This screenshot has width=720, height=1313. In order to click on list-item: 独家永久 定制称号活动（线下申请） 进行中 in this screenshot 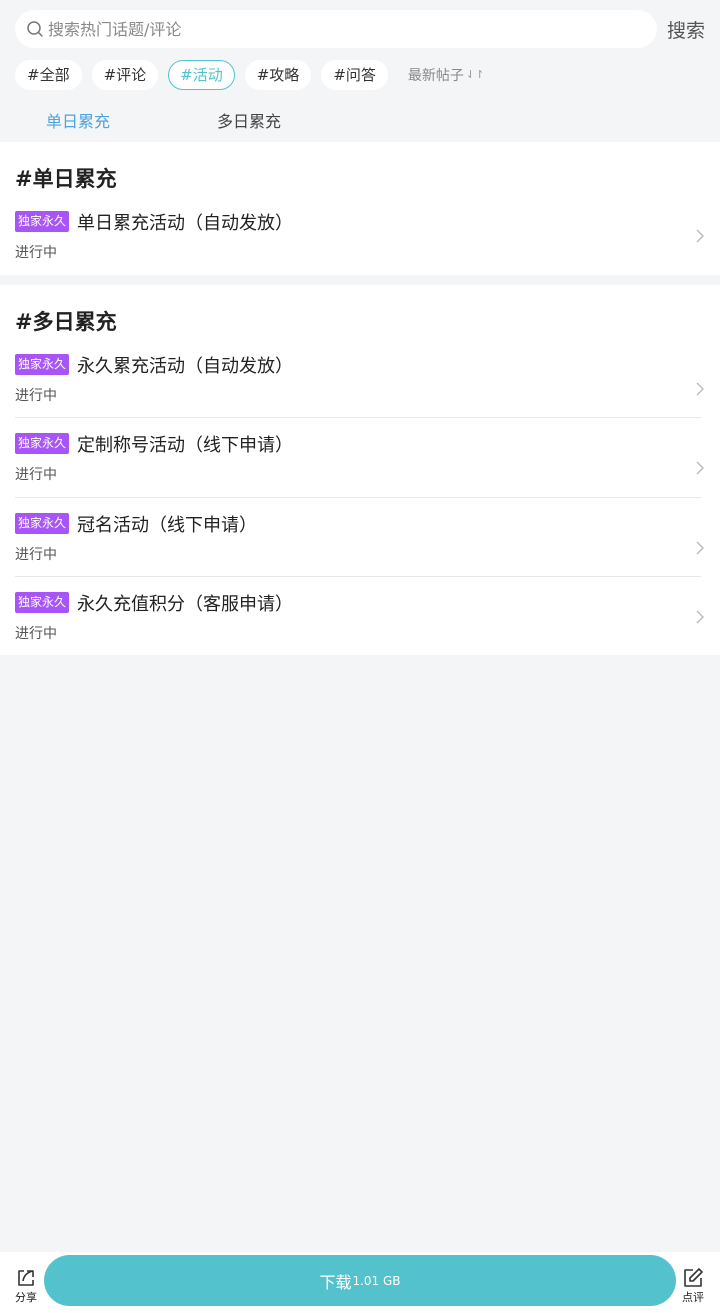, I will do `click(359, 458)`.